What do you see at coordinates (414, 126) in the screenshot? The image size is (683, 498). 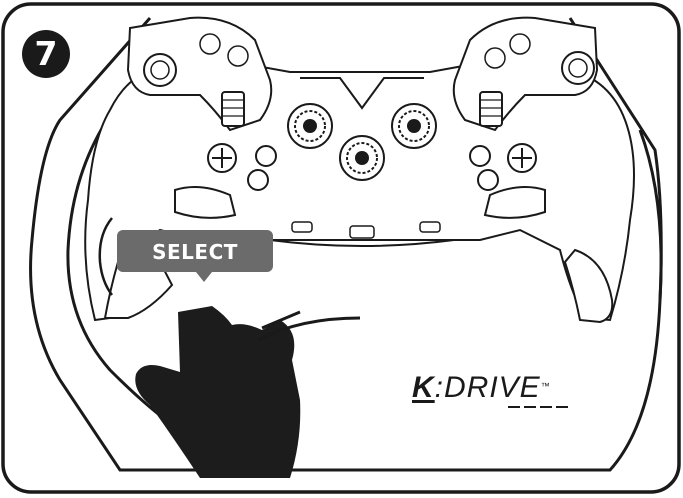 I see `right-rotary-knob` at bounding box center [414, 126].